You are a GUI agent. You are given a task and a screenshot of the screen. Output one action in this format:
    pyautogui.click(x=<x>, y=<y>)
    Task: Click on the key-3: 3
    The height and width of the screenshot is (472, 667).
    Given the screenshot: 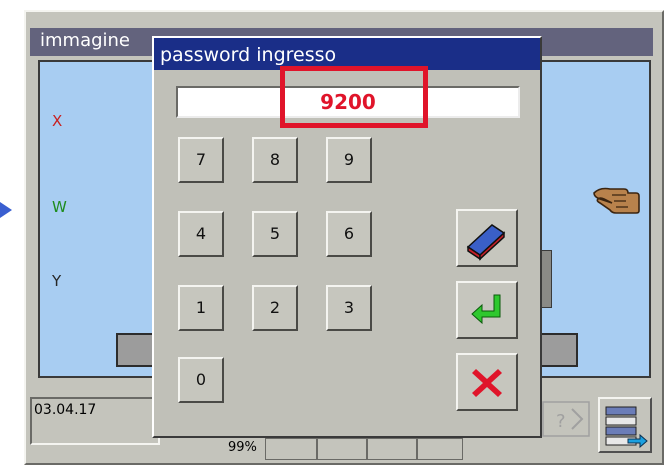 What is the action you would take?
    pyautogui.click(x=349, y=308)
    